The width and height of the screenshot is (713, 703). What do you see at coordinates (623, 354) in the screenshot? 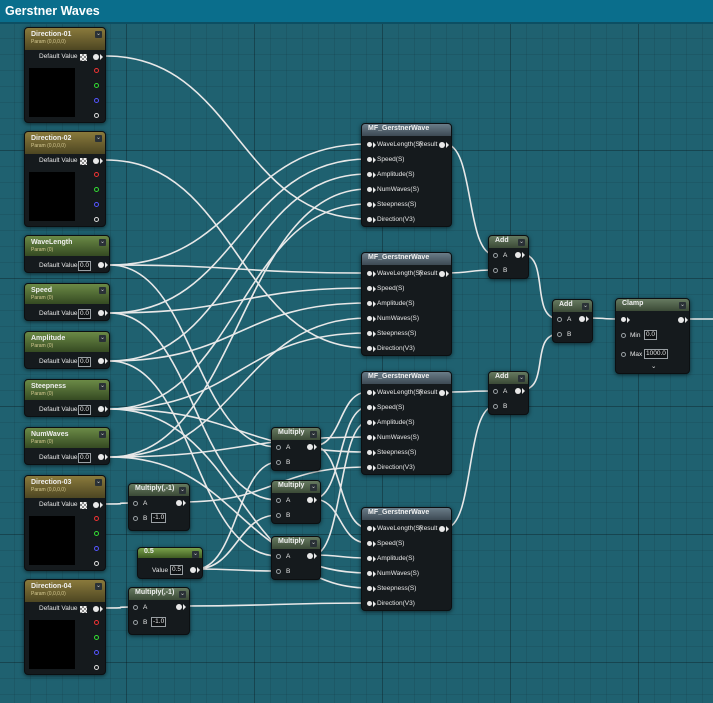
I see `input-pin-max` at bounding box center [623, 354].